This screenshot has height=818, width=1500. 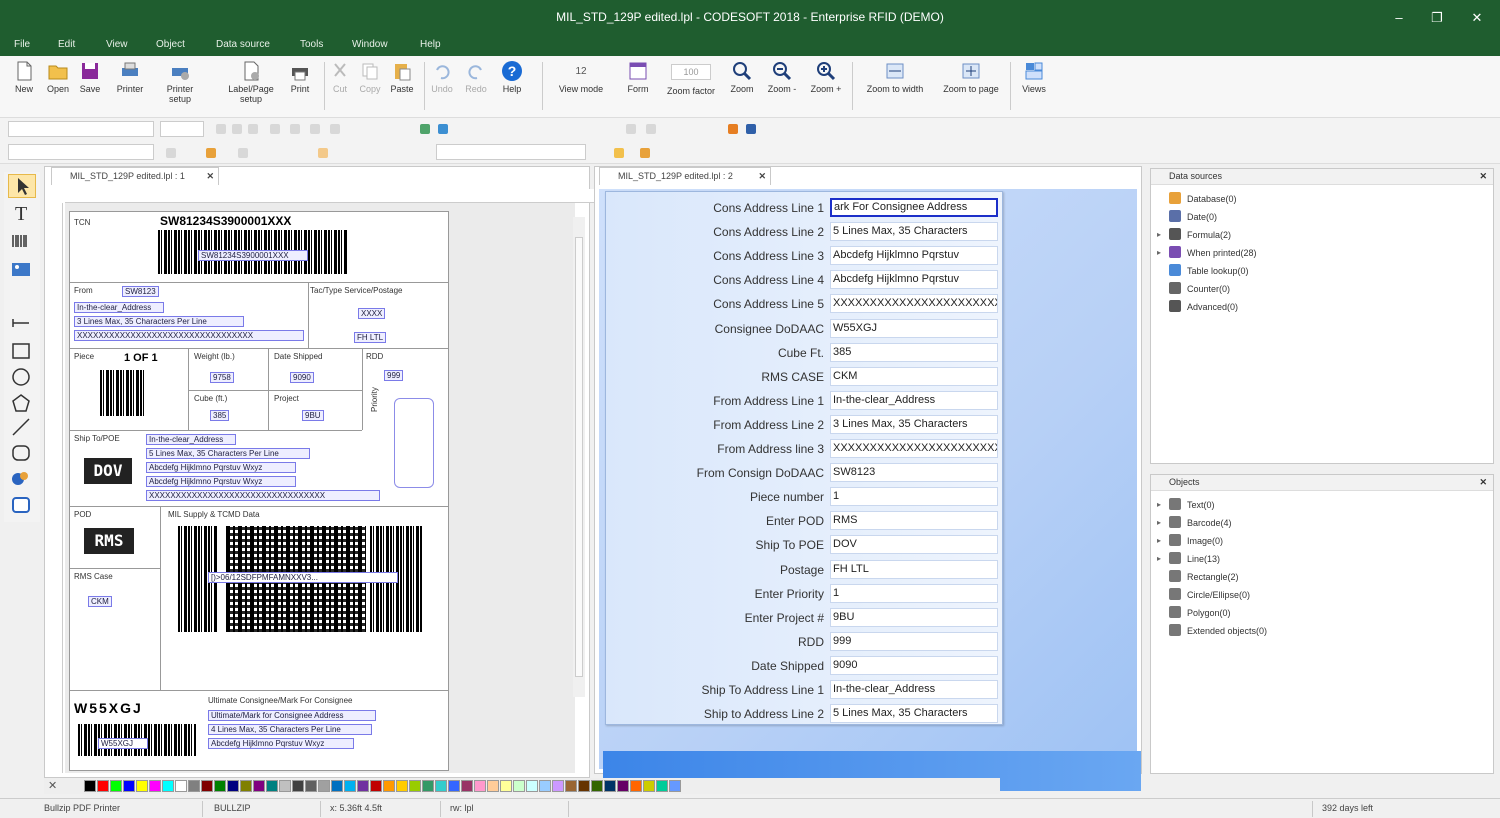 What do you see at coordinates (22, 404) in the screenshot?
I see `polygon-tool` at bounding box center [22, 404].